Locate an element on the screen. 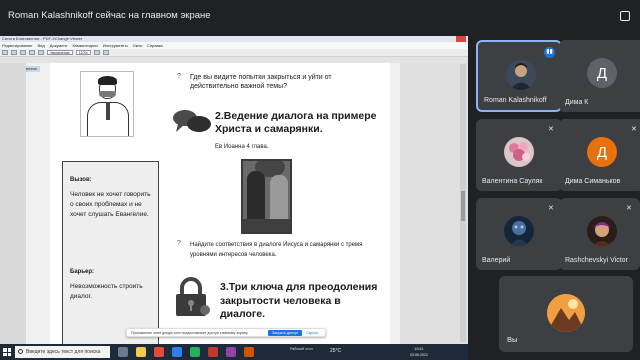 This screenshot has height=360, width=640. search-icon is located at coordinates (20, 351).